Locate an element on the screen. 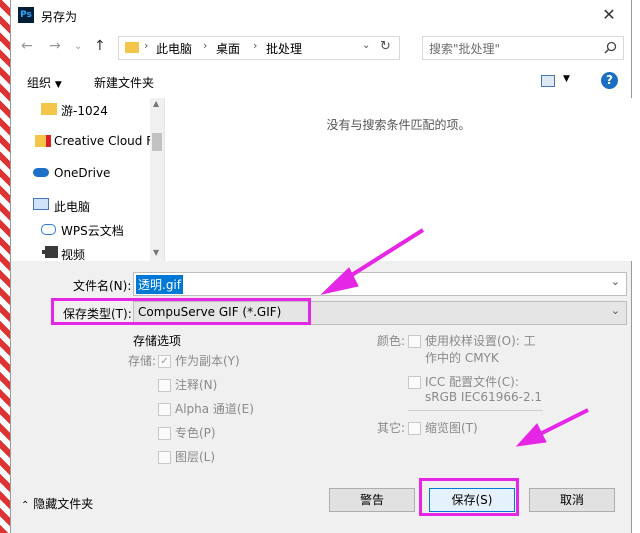 The height and width of the screenshot is (533, 640). background-desktop is located at coordinates (5, 266).